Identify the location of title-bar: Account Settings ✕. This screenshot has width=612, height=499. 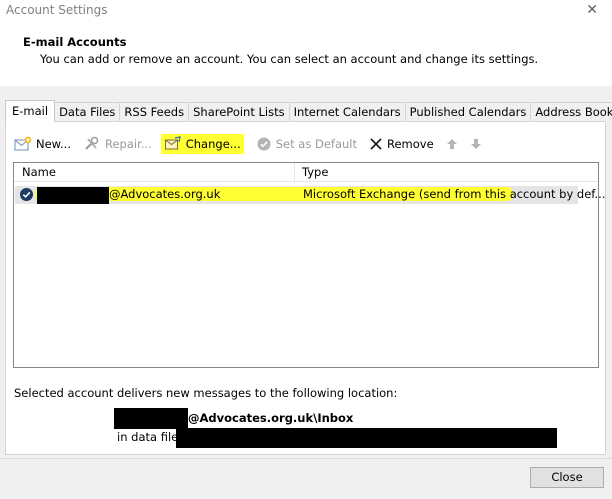
(306, 12).